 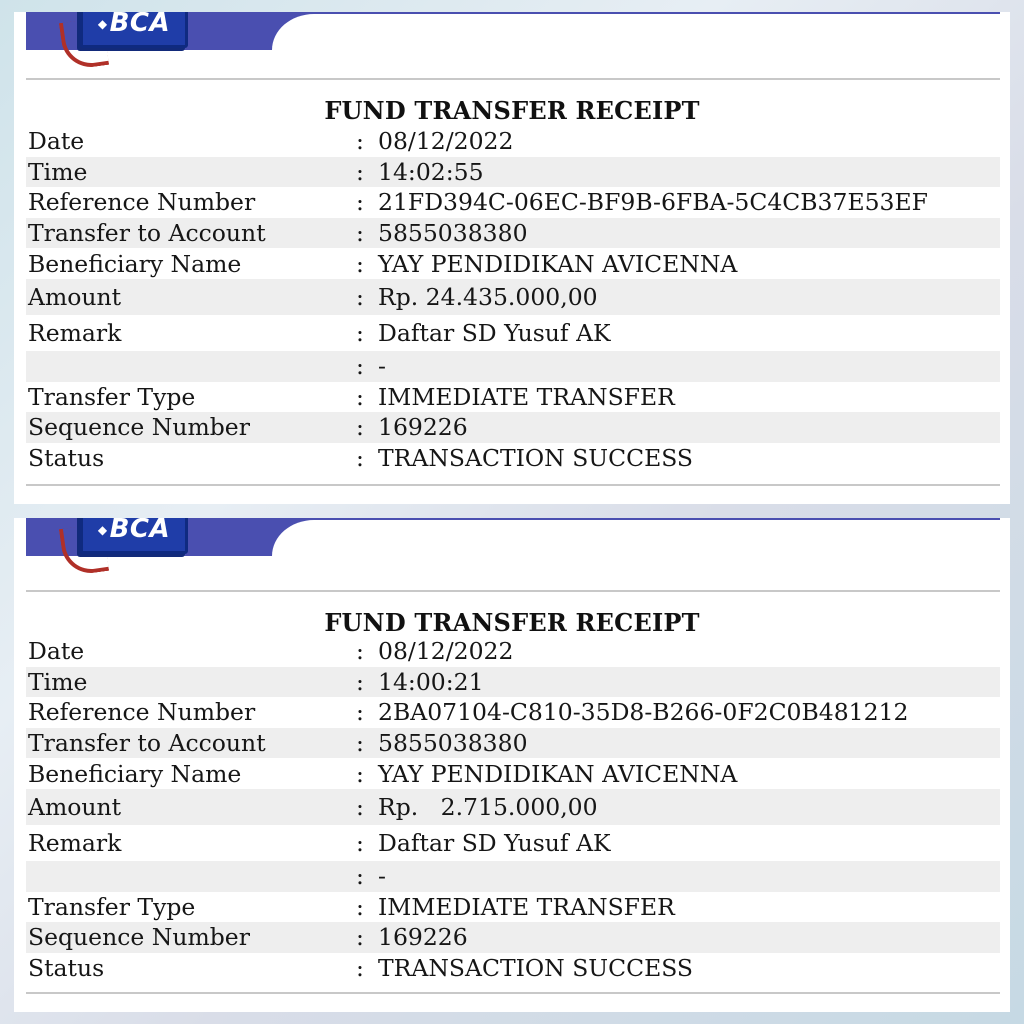 What do you see at coordinates (488, 296) in the screenshot?
I see `row-value: Rp. 24.435.000,00` at bounding box center [488, 296].